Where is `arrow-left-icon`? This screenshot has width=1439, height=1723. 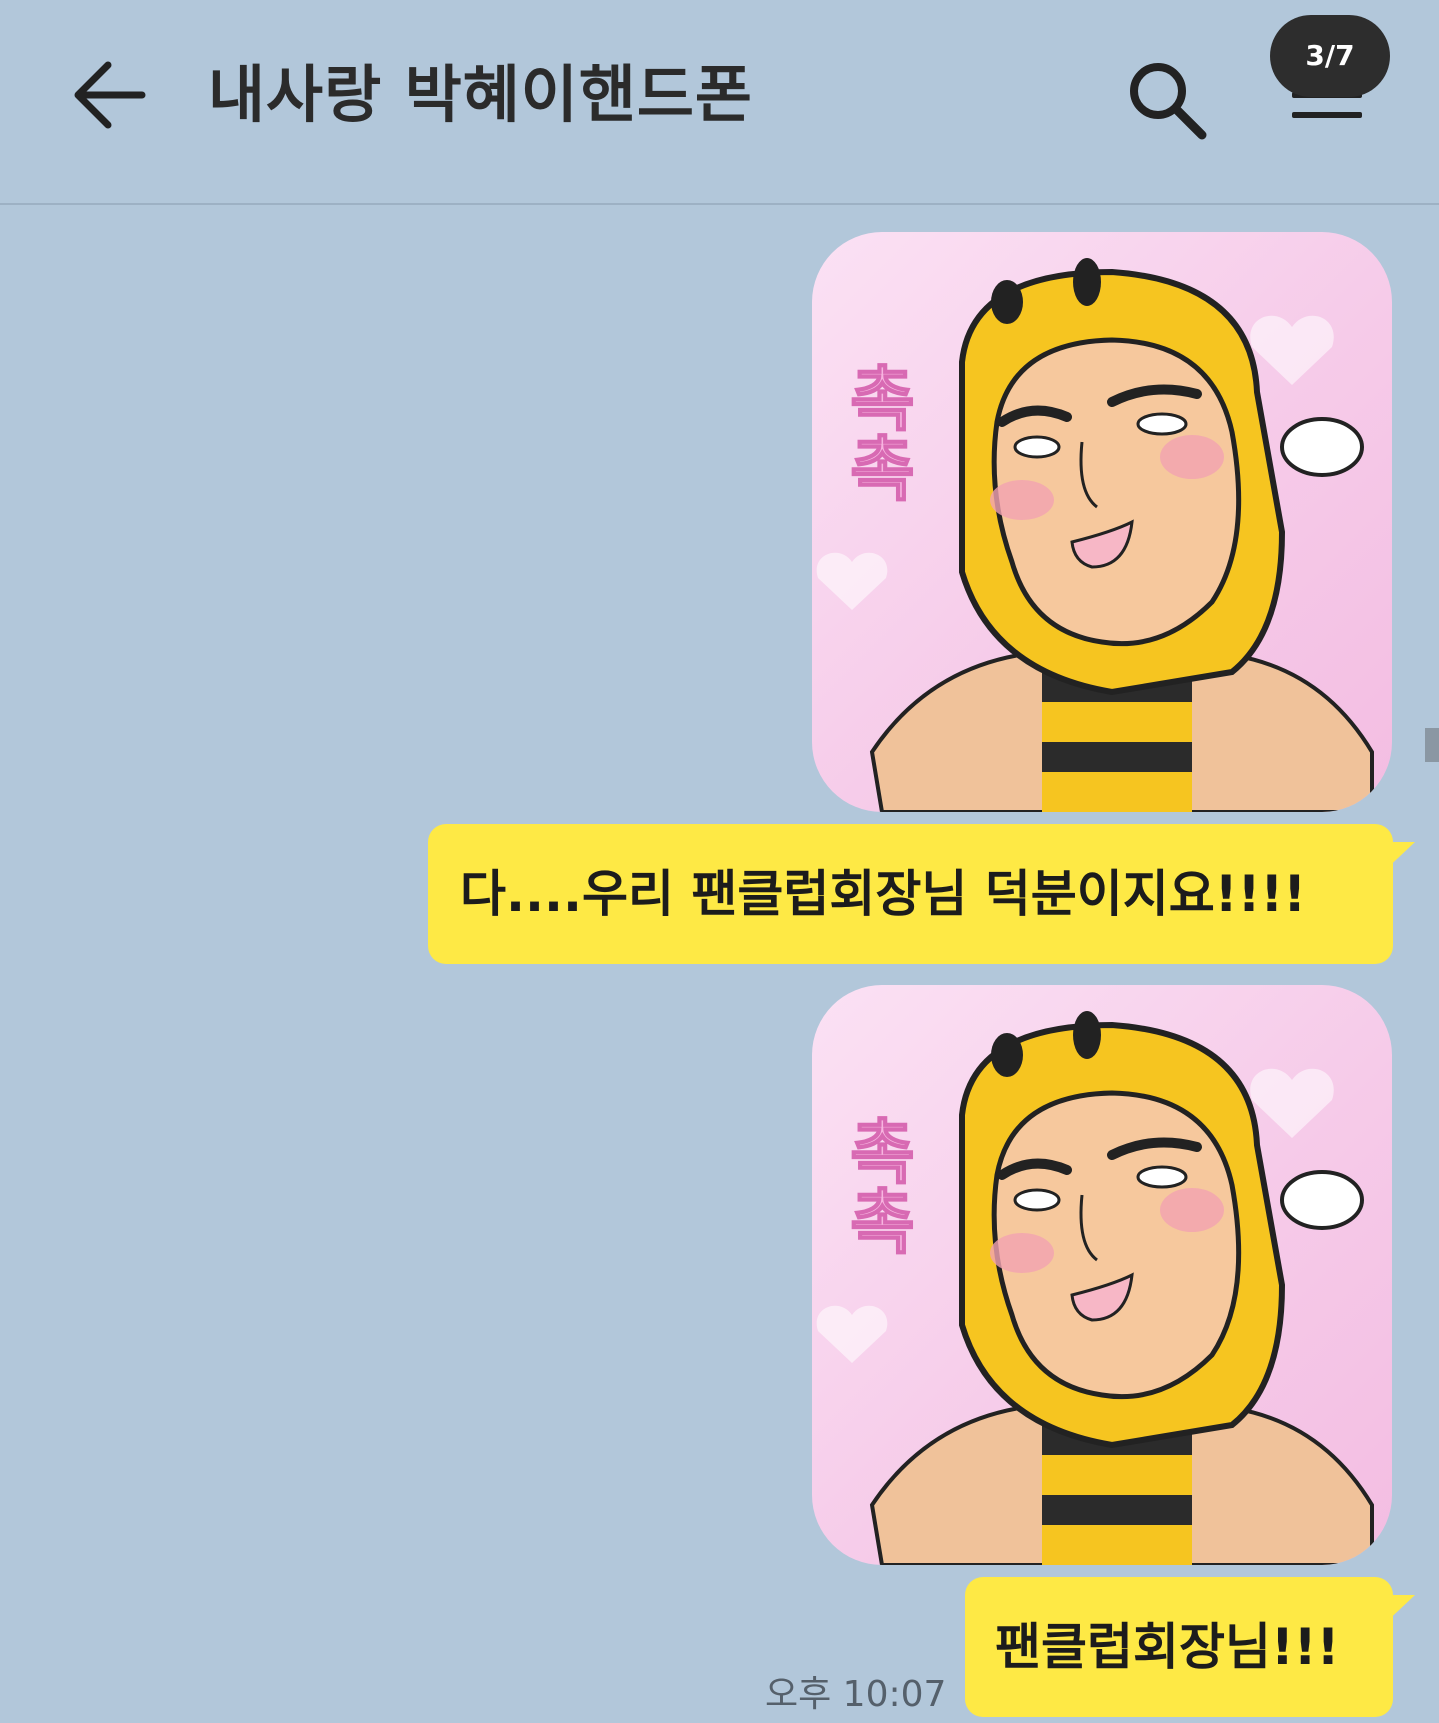 arrow-left-icon is located at coordinates (110, 95).